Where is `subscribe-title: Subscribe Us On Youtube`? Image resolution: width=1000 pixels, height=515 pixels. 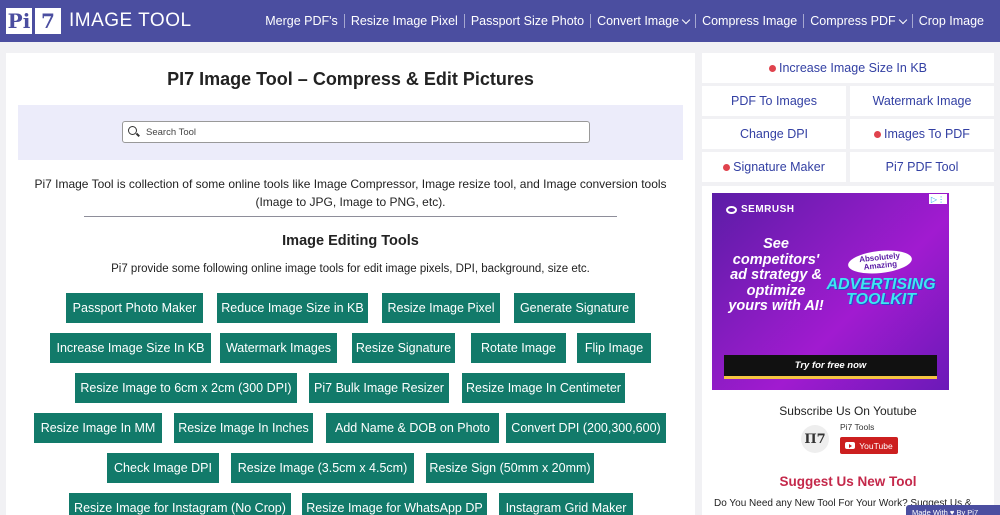
subscribe-title: Subscribe Us On Youtube is located at coordinates (848, 411).